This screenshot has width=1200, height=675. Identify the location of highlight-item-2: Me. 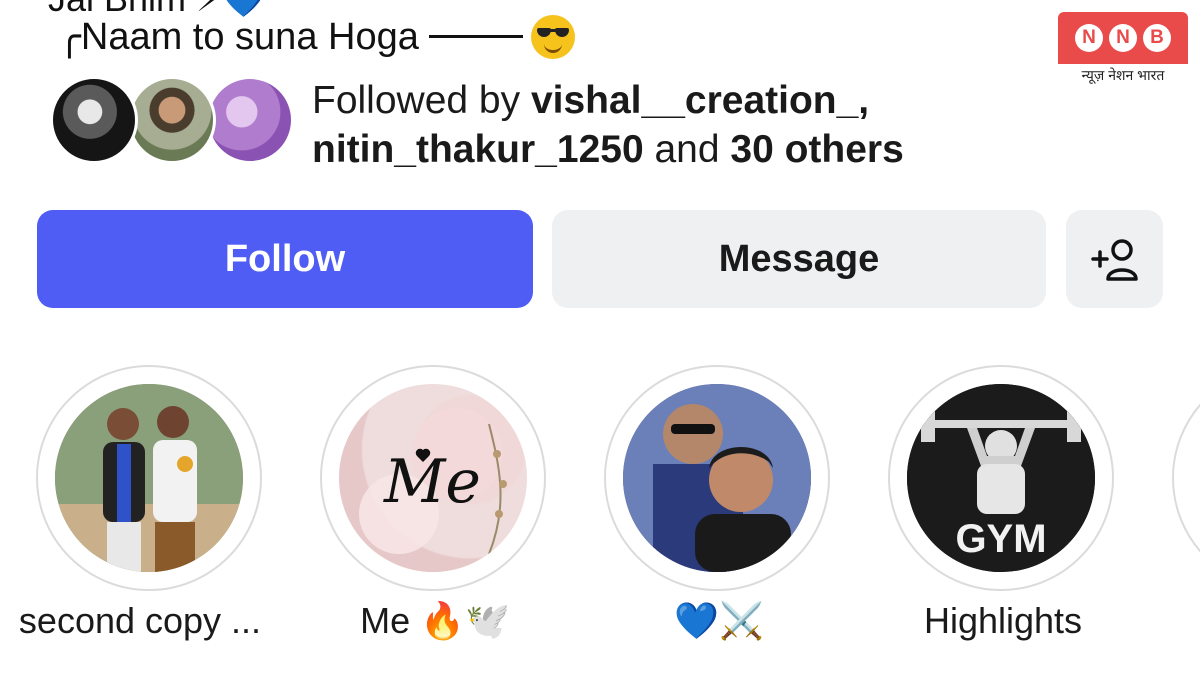
(435, 480).